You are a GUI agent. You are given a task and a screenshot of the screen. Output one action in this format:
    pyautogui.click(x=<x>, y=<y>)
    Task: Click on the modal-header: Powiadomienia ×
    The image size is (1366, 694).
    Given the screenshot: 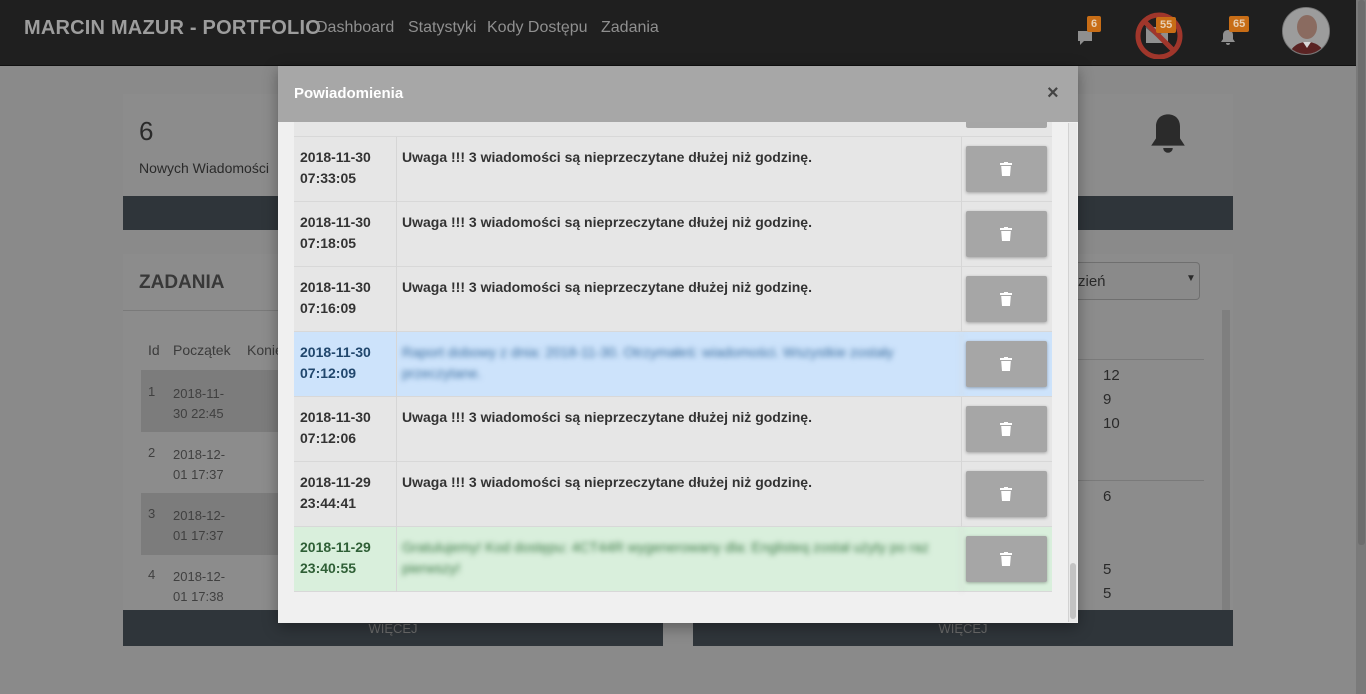 What is the action you would take?
    pyautogui.click(x=678, y=94)
    